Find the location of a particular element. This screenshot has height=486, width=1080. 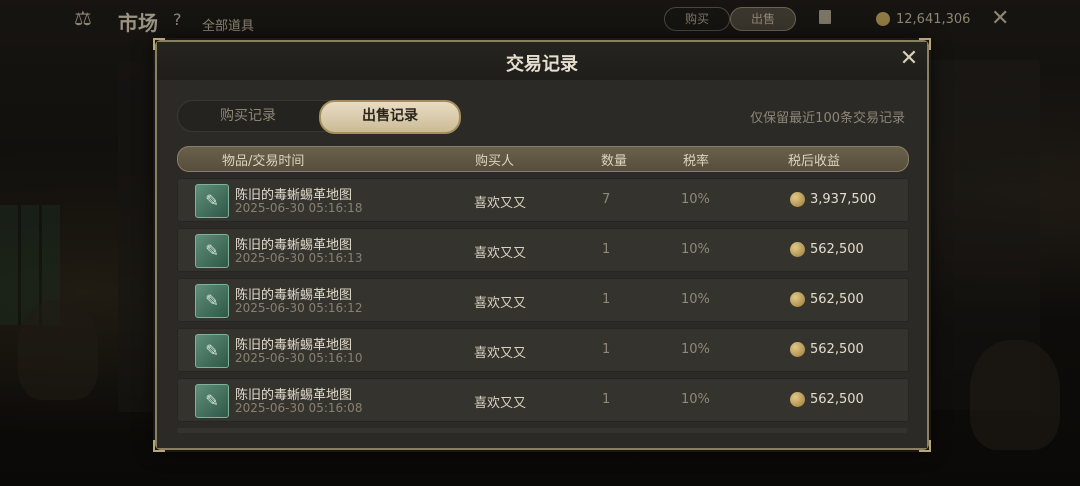

table-header: 物品/交易时间 购买人 数量 税率 税后收益 is located at coordinates (543, 159).